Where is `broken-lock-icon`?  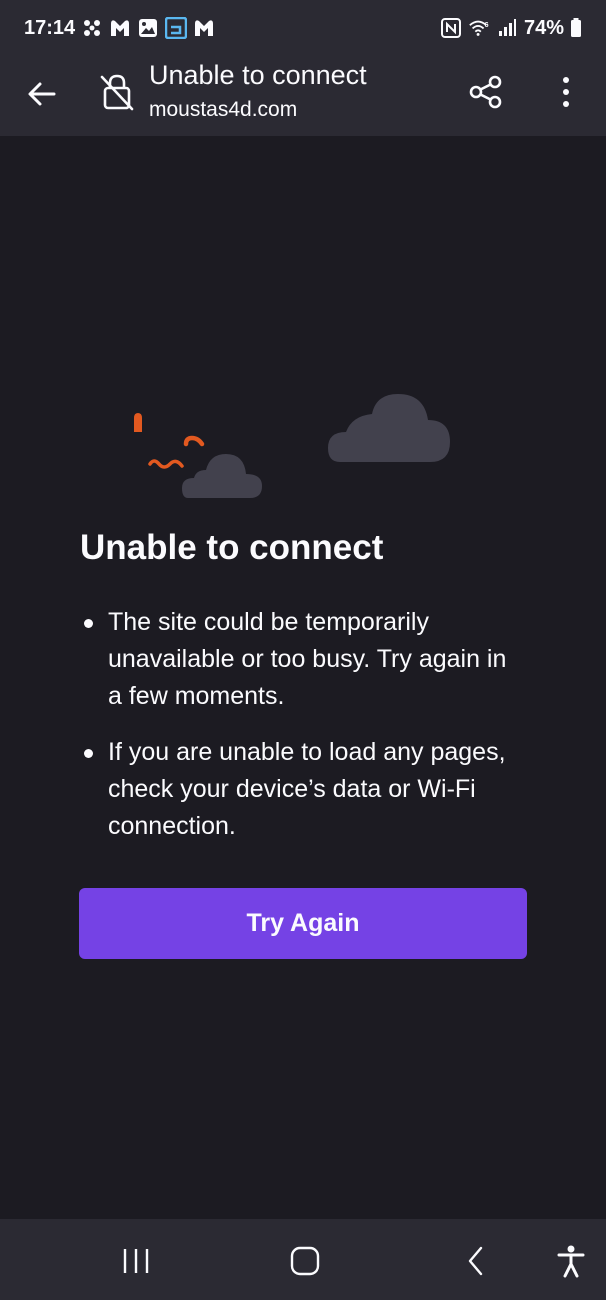 broken-lock-icon is located at coordinates (117, 92).